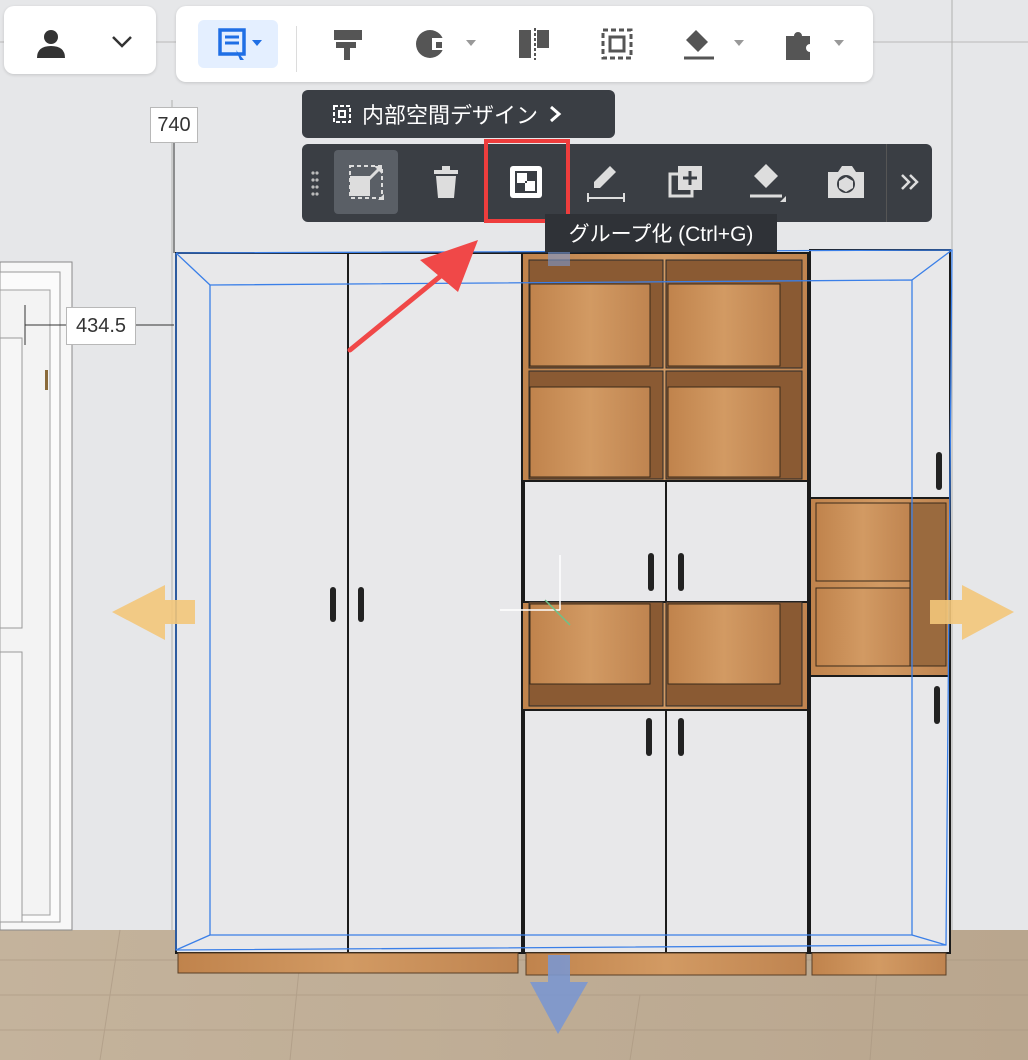 The width and height of the screenshot is (1028, 1060). What do you see at coordinates (527, 181) in the screenshot?
I see `group-button-highlight` at bounding box center [527, 181].